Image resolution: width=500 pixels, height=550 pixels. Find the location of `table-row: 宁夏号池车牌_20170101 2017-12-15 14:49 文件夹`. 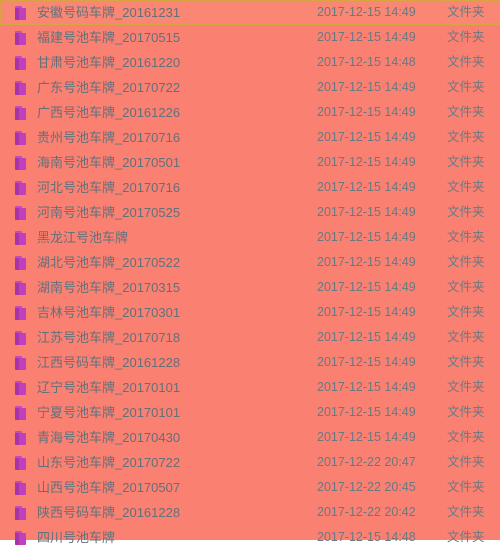

table-row: 宁夏号池车牌_20170101 2017-12-15 14:49 文件夹 is located at coordinates (250, 412).